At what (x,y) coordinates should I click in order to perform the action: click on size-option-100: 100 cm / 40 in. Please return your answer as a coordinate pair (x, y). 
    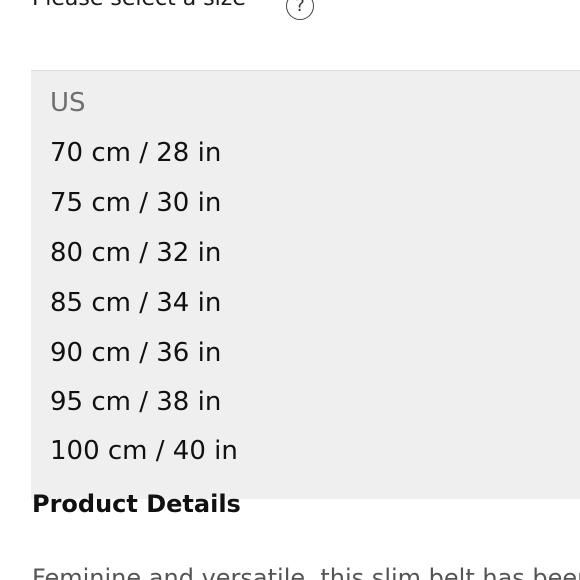
    Looking at the image, I should click on (144, 451).